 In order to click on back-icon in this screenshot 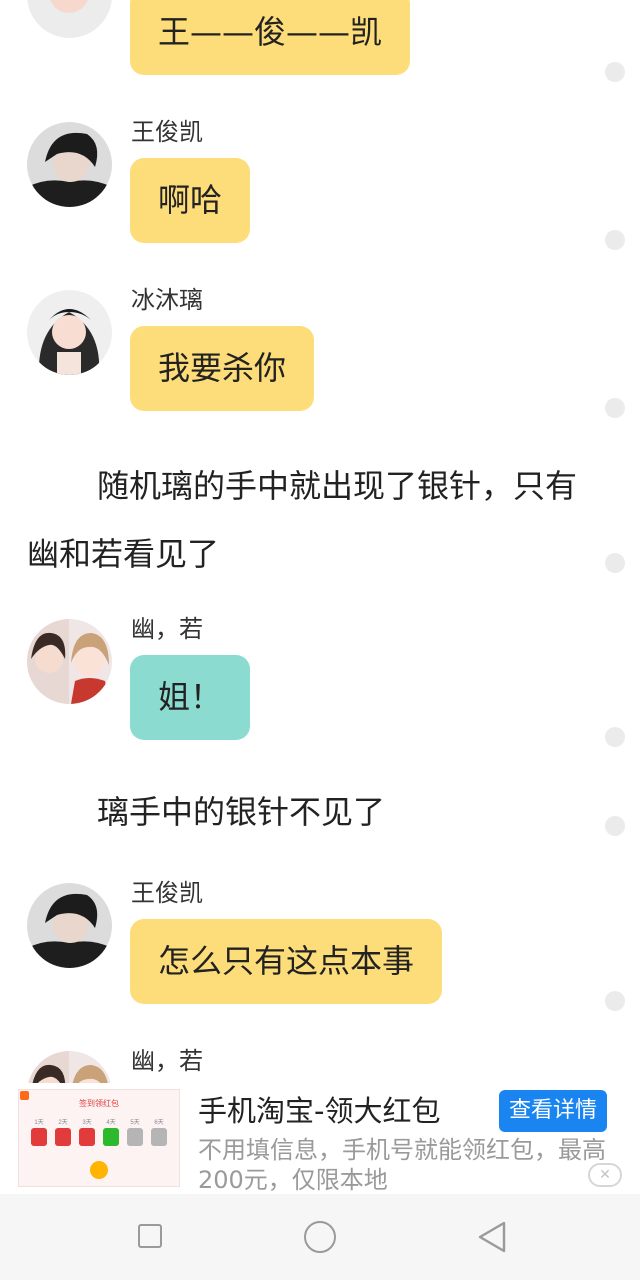, I will do `click(492, 1237)`.